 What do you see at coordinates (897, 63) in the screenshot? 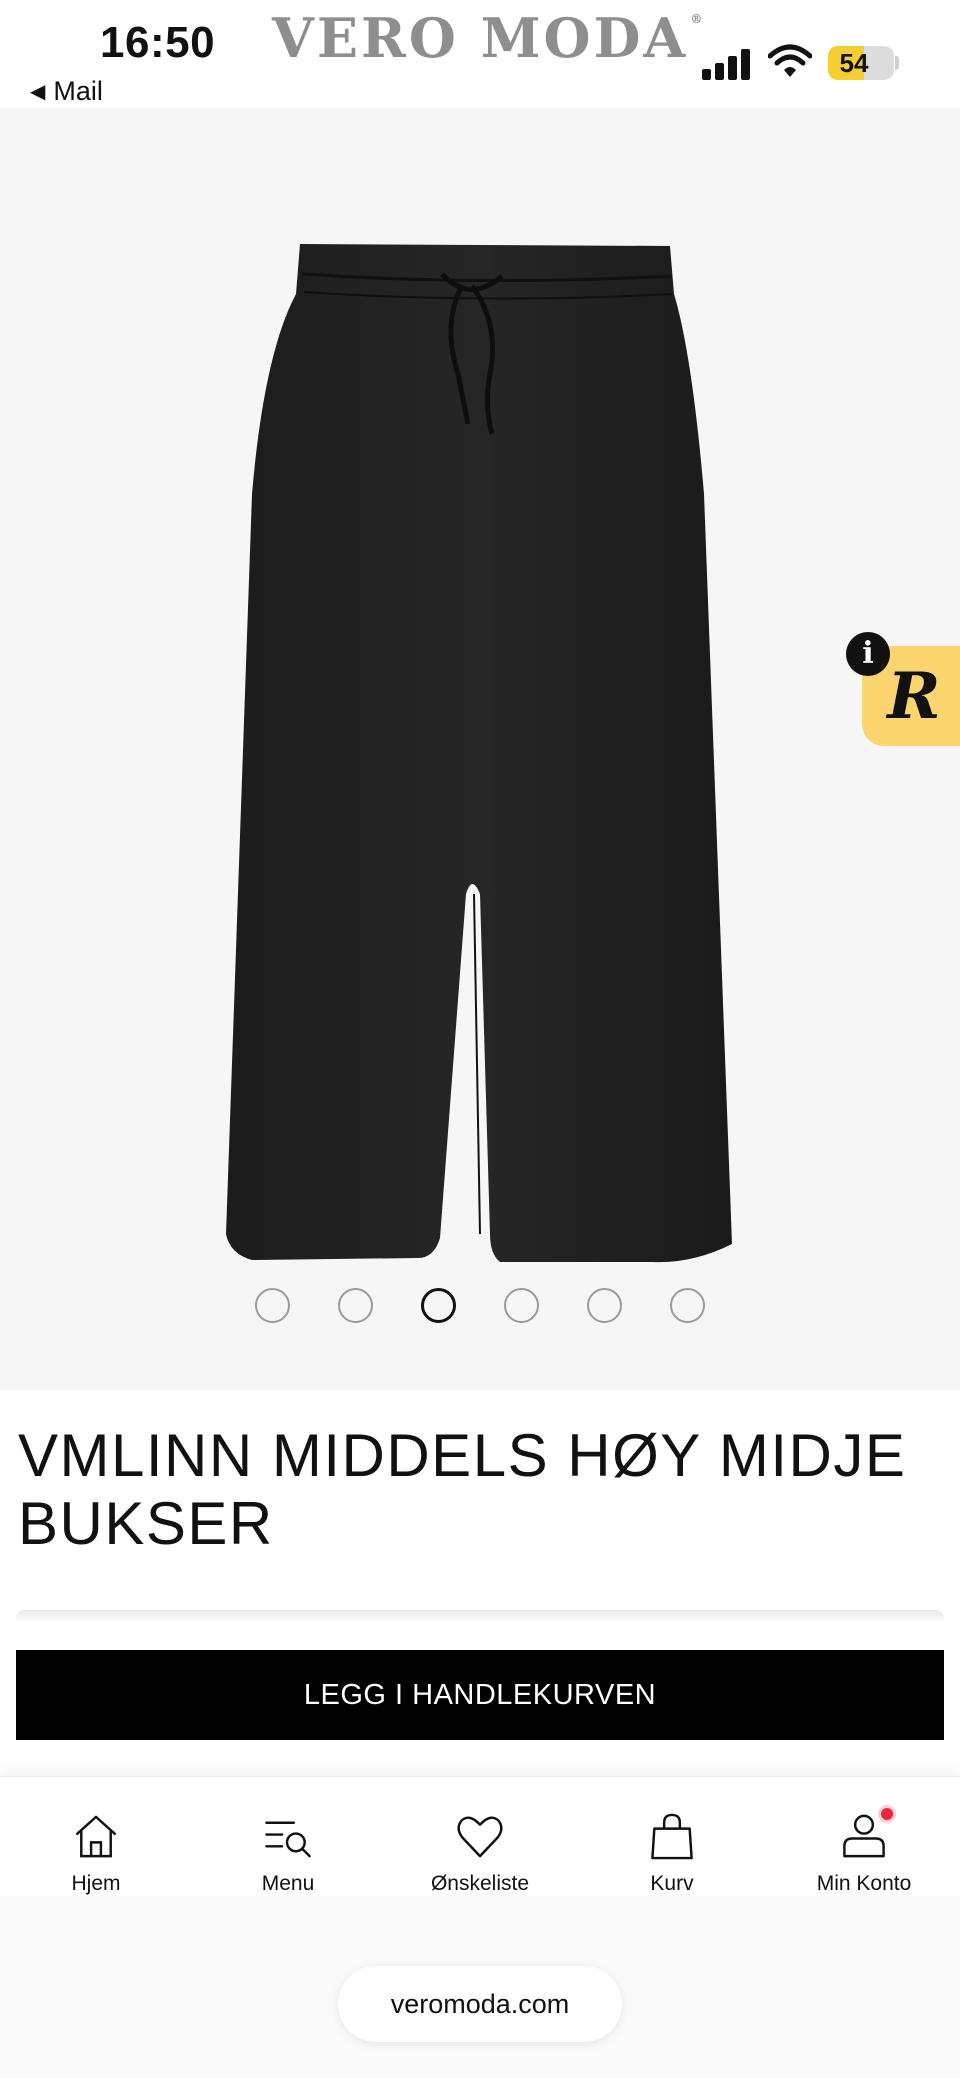
I see `battery-nub` at bounding box center [897, 63].